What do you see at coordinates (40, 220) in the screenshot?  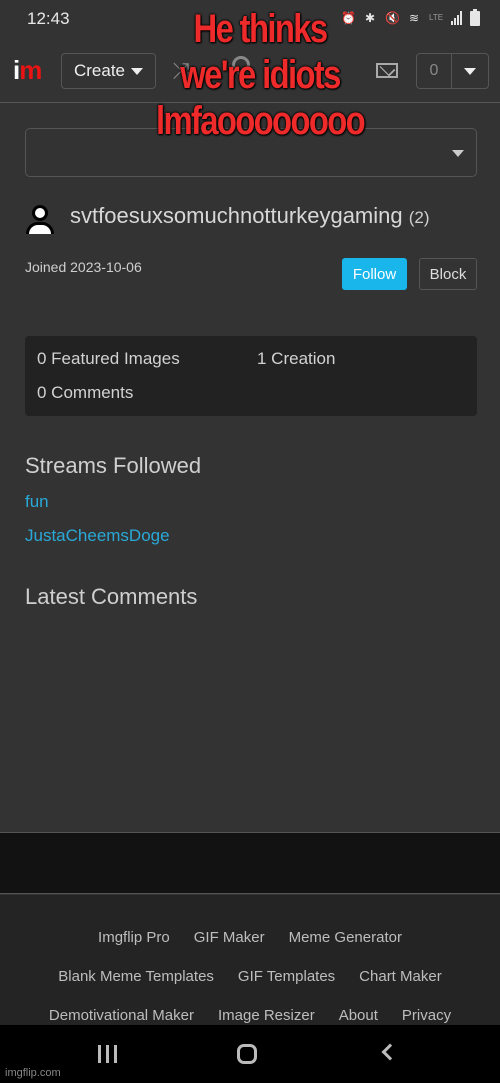 I see `avatar` at bounding box center [40, 220].